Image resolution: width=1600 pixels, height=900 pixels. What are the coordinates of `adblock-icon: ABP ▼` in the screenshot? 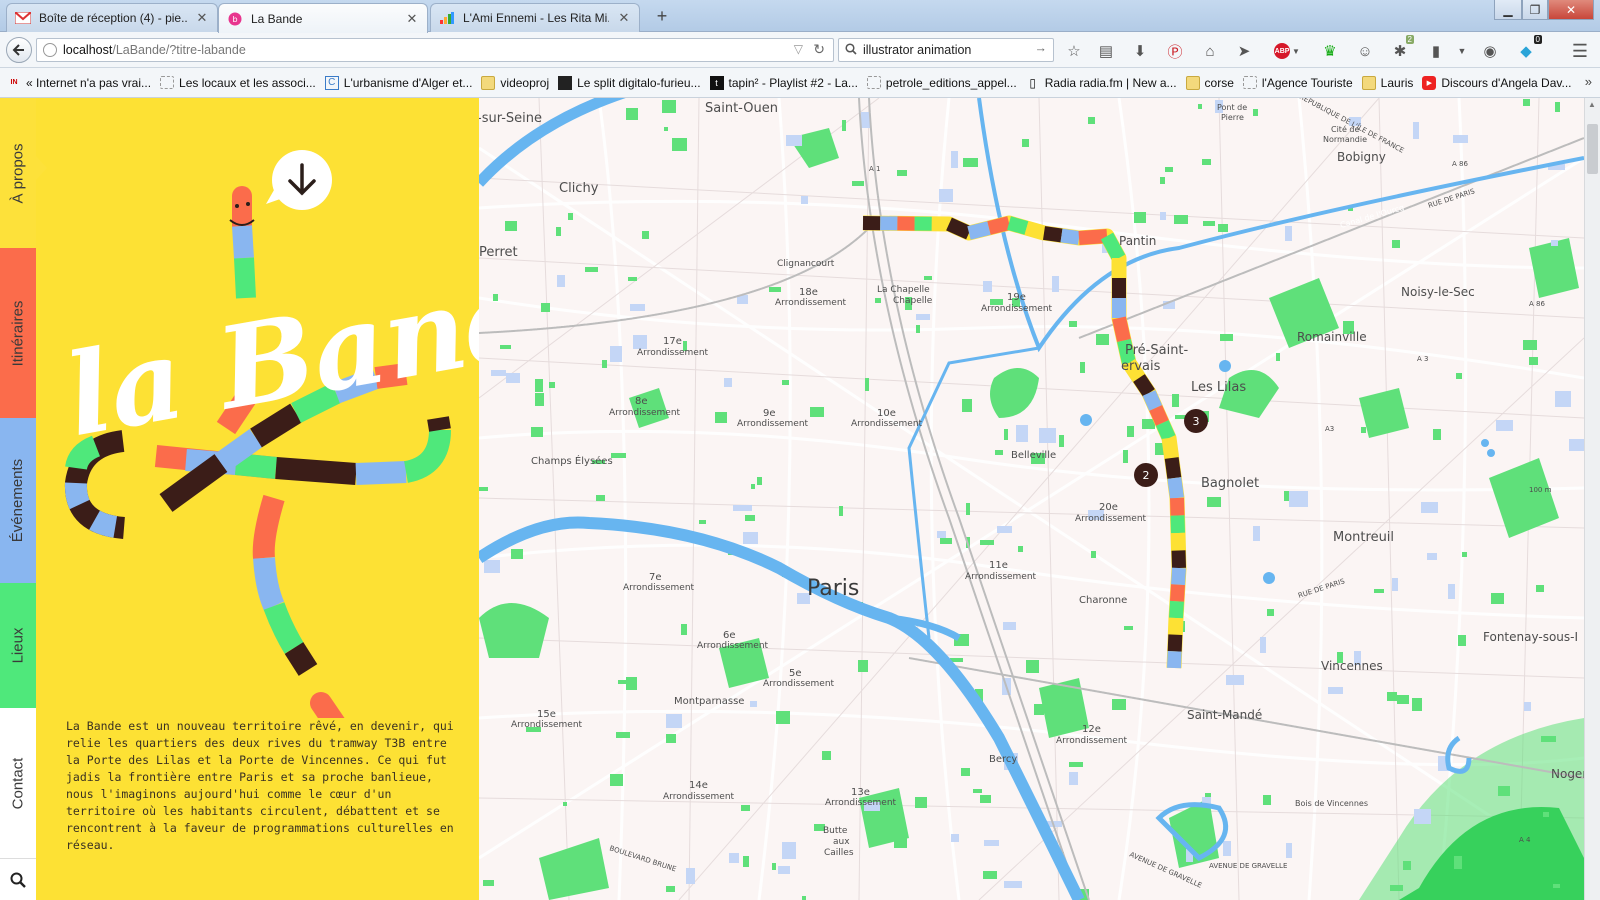 It's located at (1287, 51).